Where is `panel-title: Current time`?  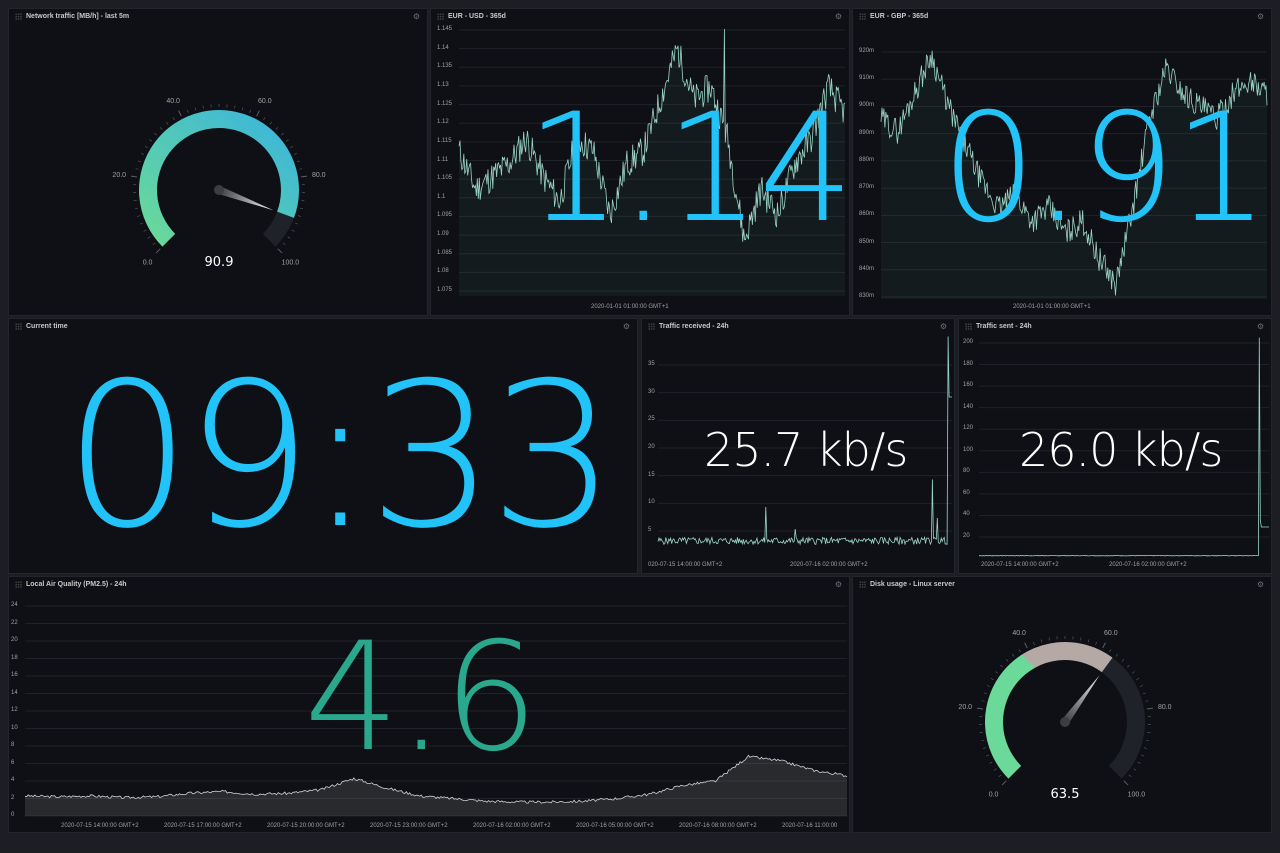 panel-title: Current time is located at coordinates (41, 326).